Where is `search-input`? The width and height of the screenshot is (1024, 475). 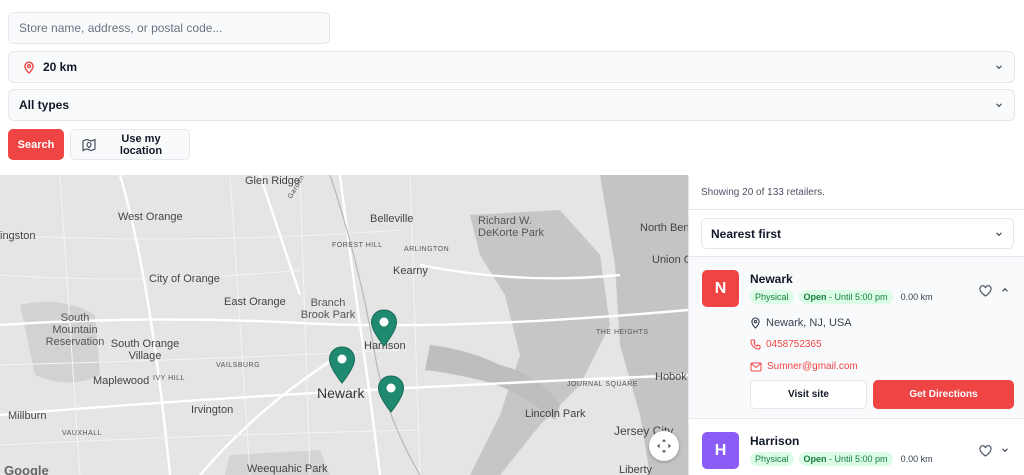 search-input is located at coordinates (169, 28).